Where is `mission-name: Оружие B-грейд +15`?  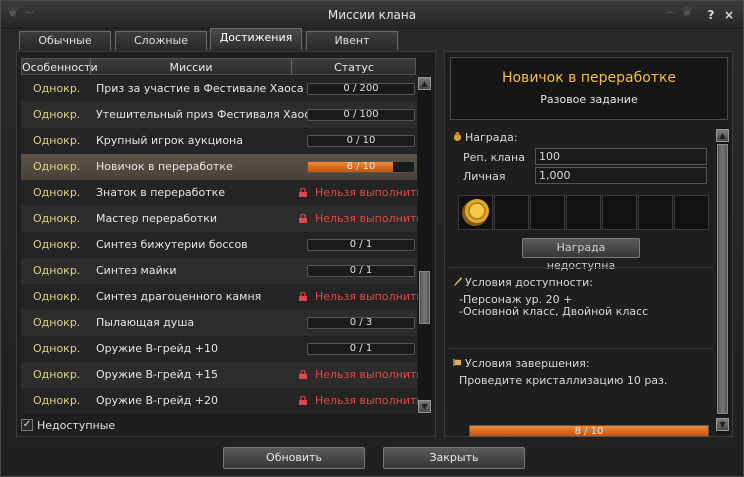
mission-name: Оружие B-грейд +15 is located at coordinates (157, 374).